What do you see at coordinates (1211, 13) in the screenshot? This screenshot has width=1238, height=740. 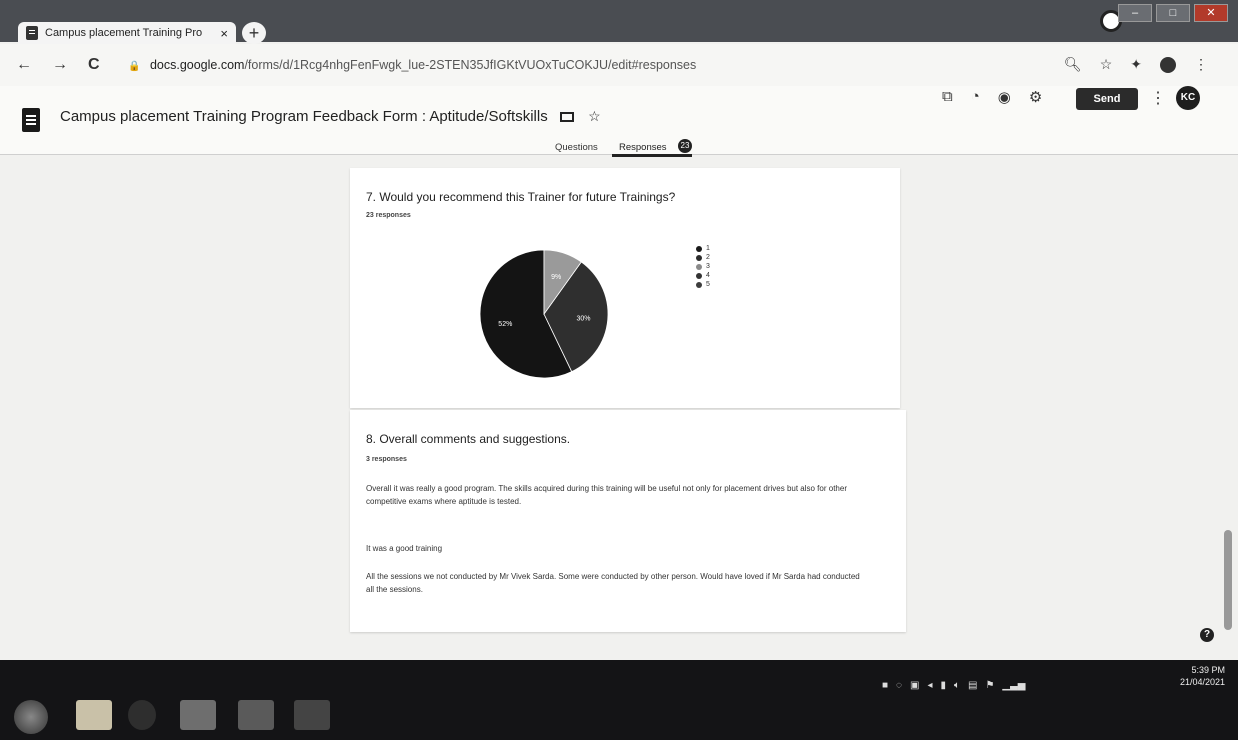 I see `close-window-button: ✕` at bounding box center [1211, 13].